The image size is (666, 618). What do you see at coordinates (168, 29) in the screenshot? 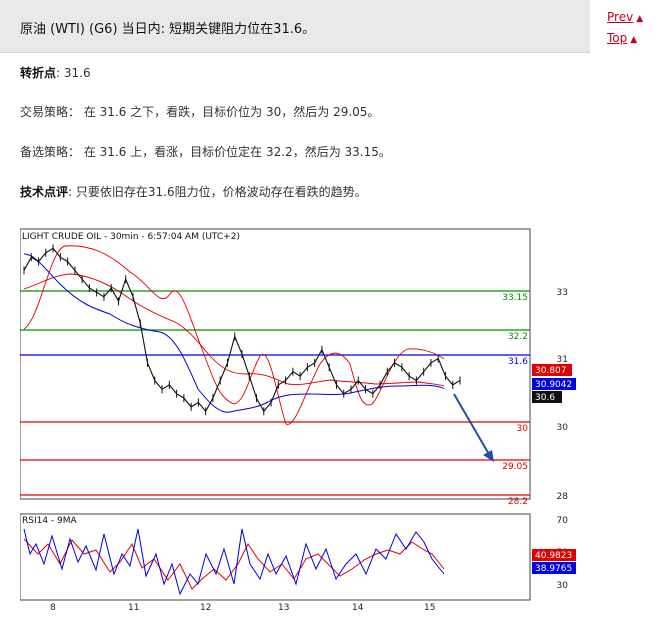
I see `headline: 原油 (WTI) (G6) 当日内: 短期关键阻力位在31.6。` at bounding box center [168, 29].